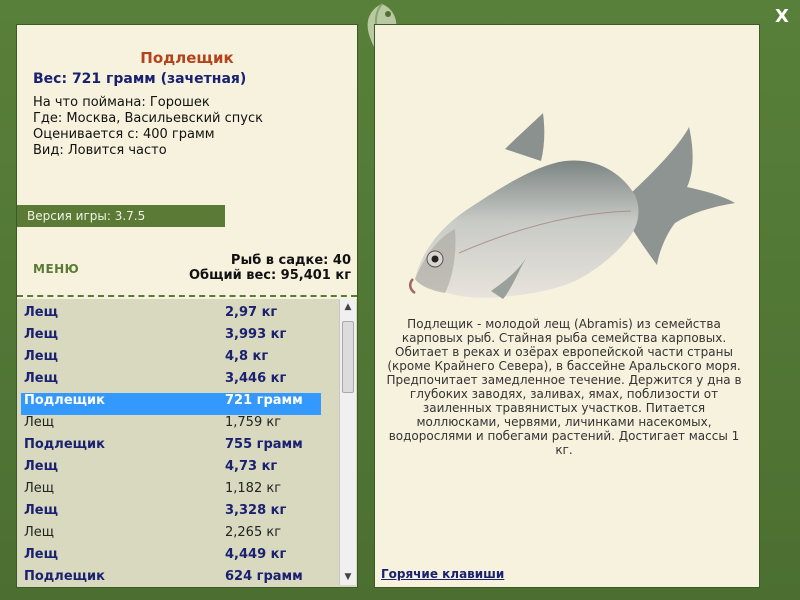 The image size is (800, 600). I want to click on version-label: Версия игры: 3.7.5, so click(121, 216).